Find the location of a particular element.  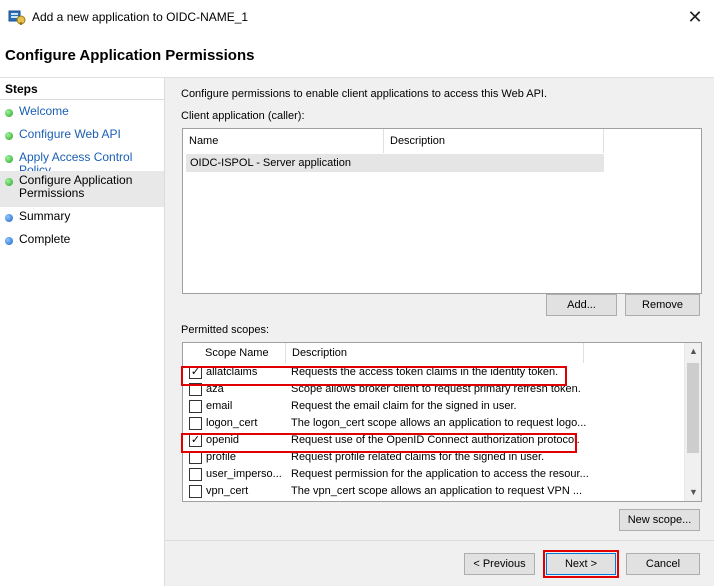

column-header-description: Description is located at coordinates (494, 141).